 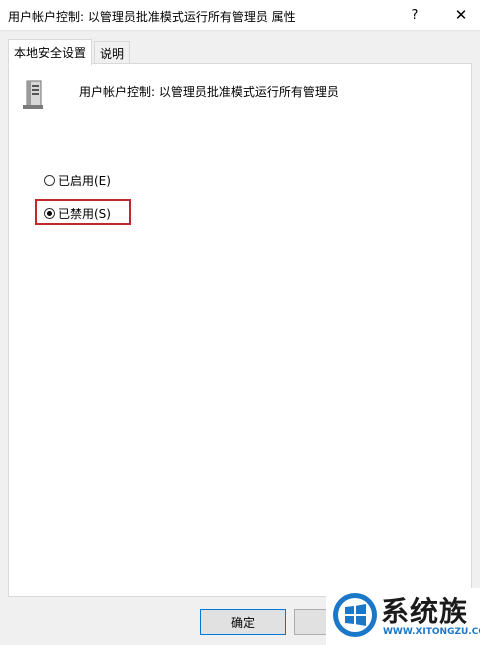 I want to click on enabled-label: 已启用(E), so click(x=84, y=181).